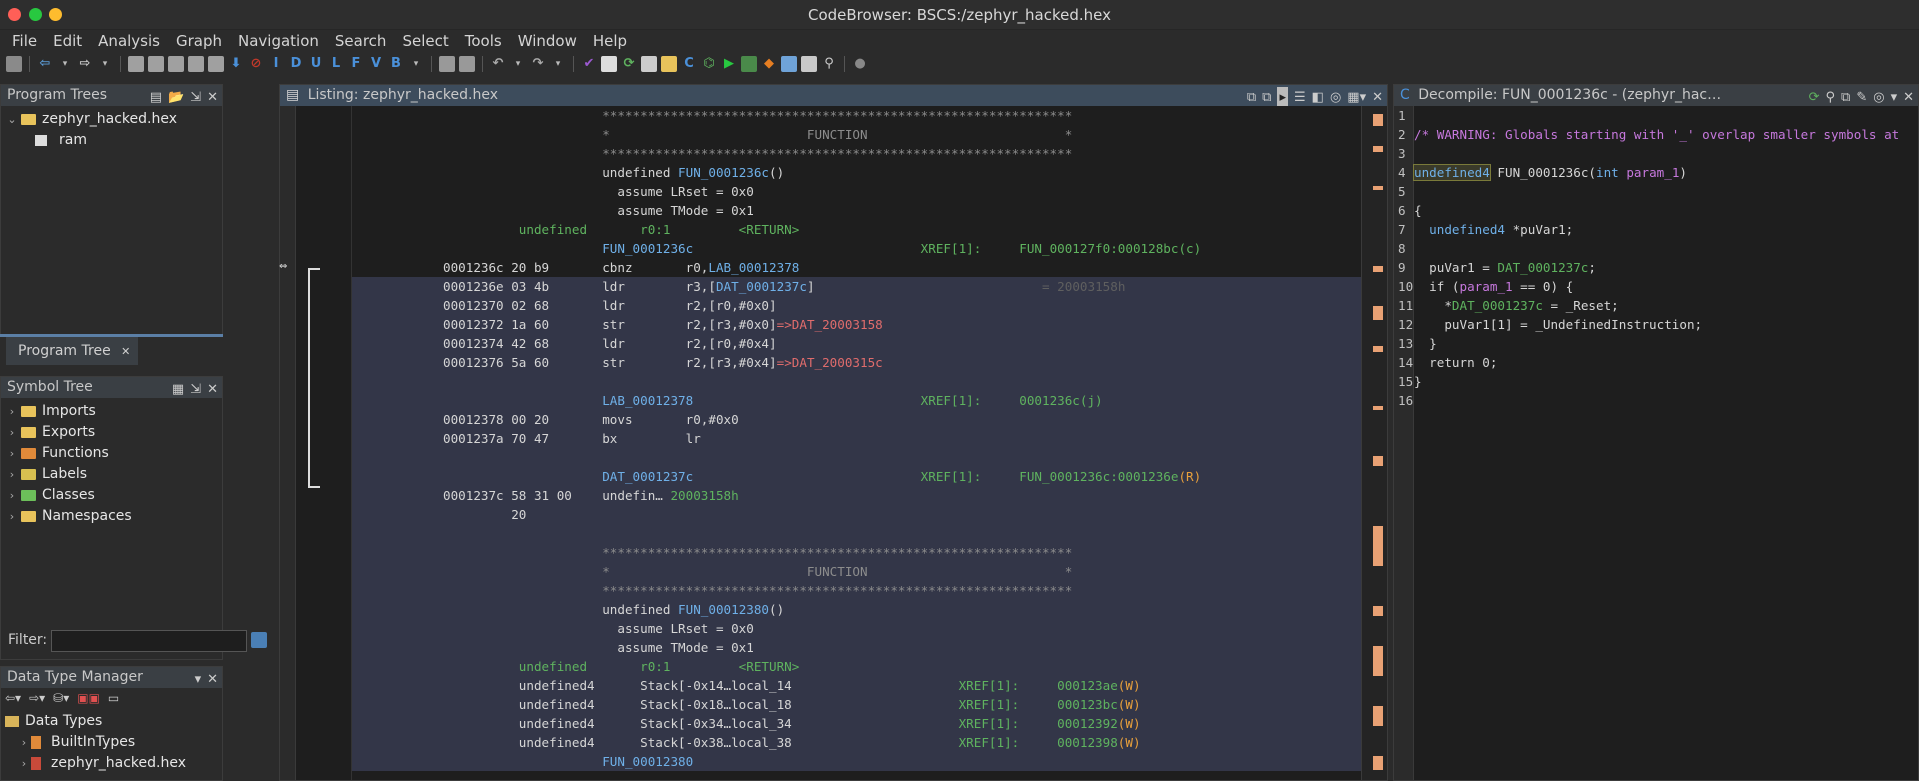 The width and height of the screenshot is (1919, 781). Describe the element at coordinates (1656, 400) in the screenshot. I see `decompile-line: 16` at that location.